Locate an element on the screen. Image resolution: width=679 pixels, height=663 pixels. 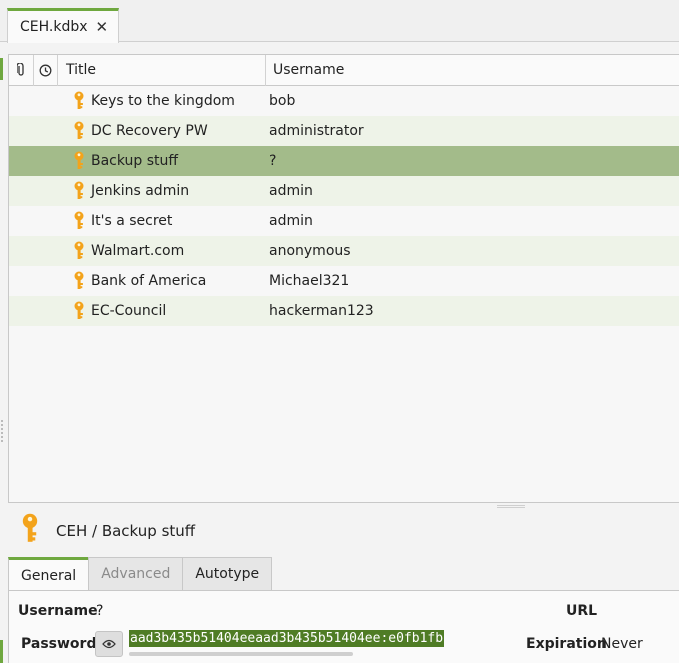
table-header: Title Username is located at coordinates (344, 70).